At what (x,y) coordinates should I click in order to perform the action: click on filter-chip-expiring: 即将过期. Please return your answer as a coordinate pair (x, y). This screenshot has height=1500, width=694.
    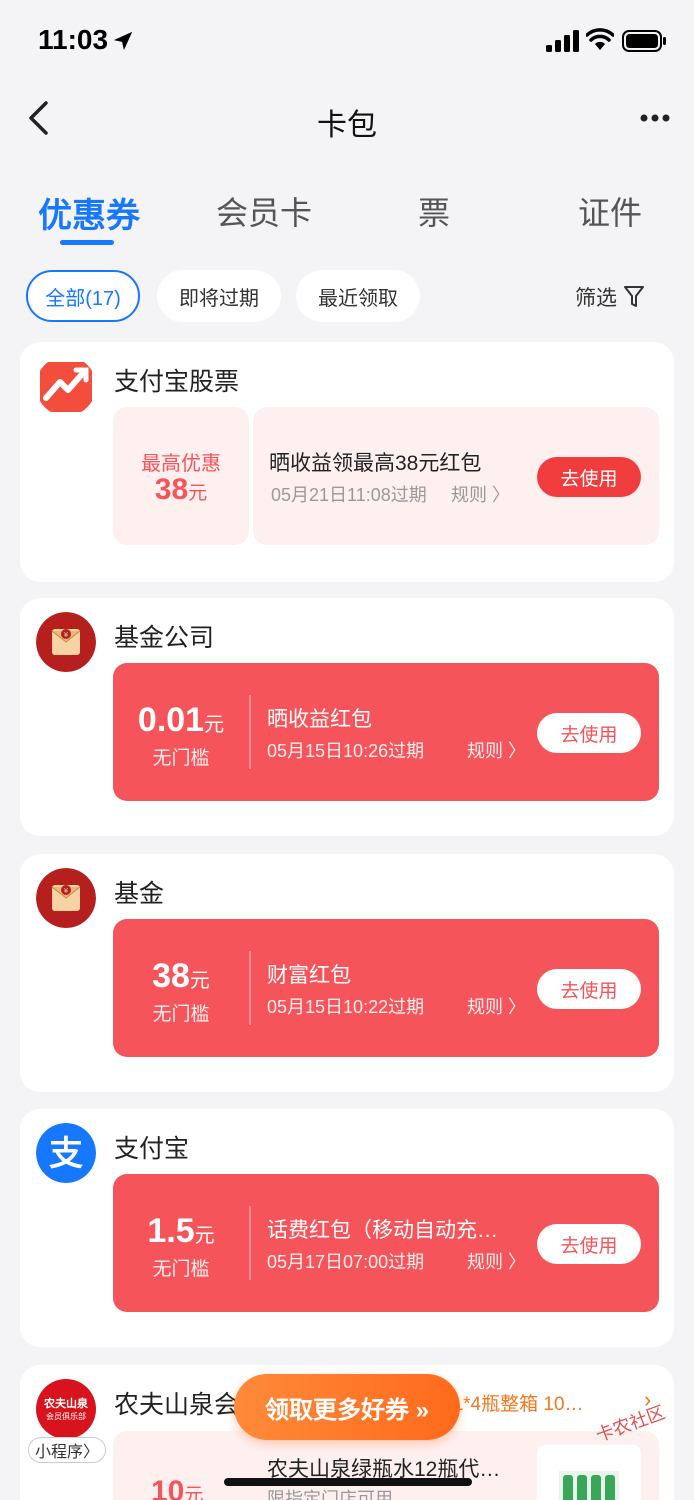
    Looking at the image, I should click on (219, 296).